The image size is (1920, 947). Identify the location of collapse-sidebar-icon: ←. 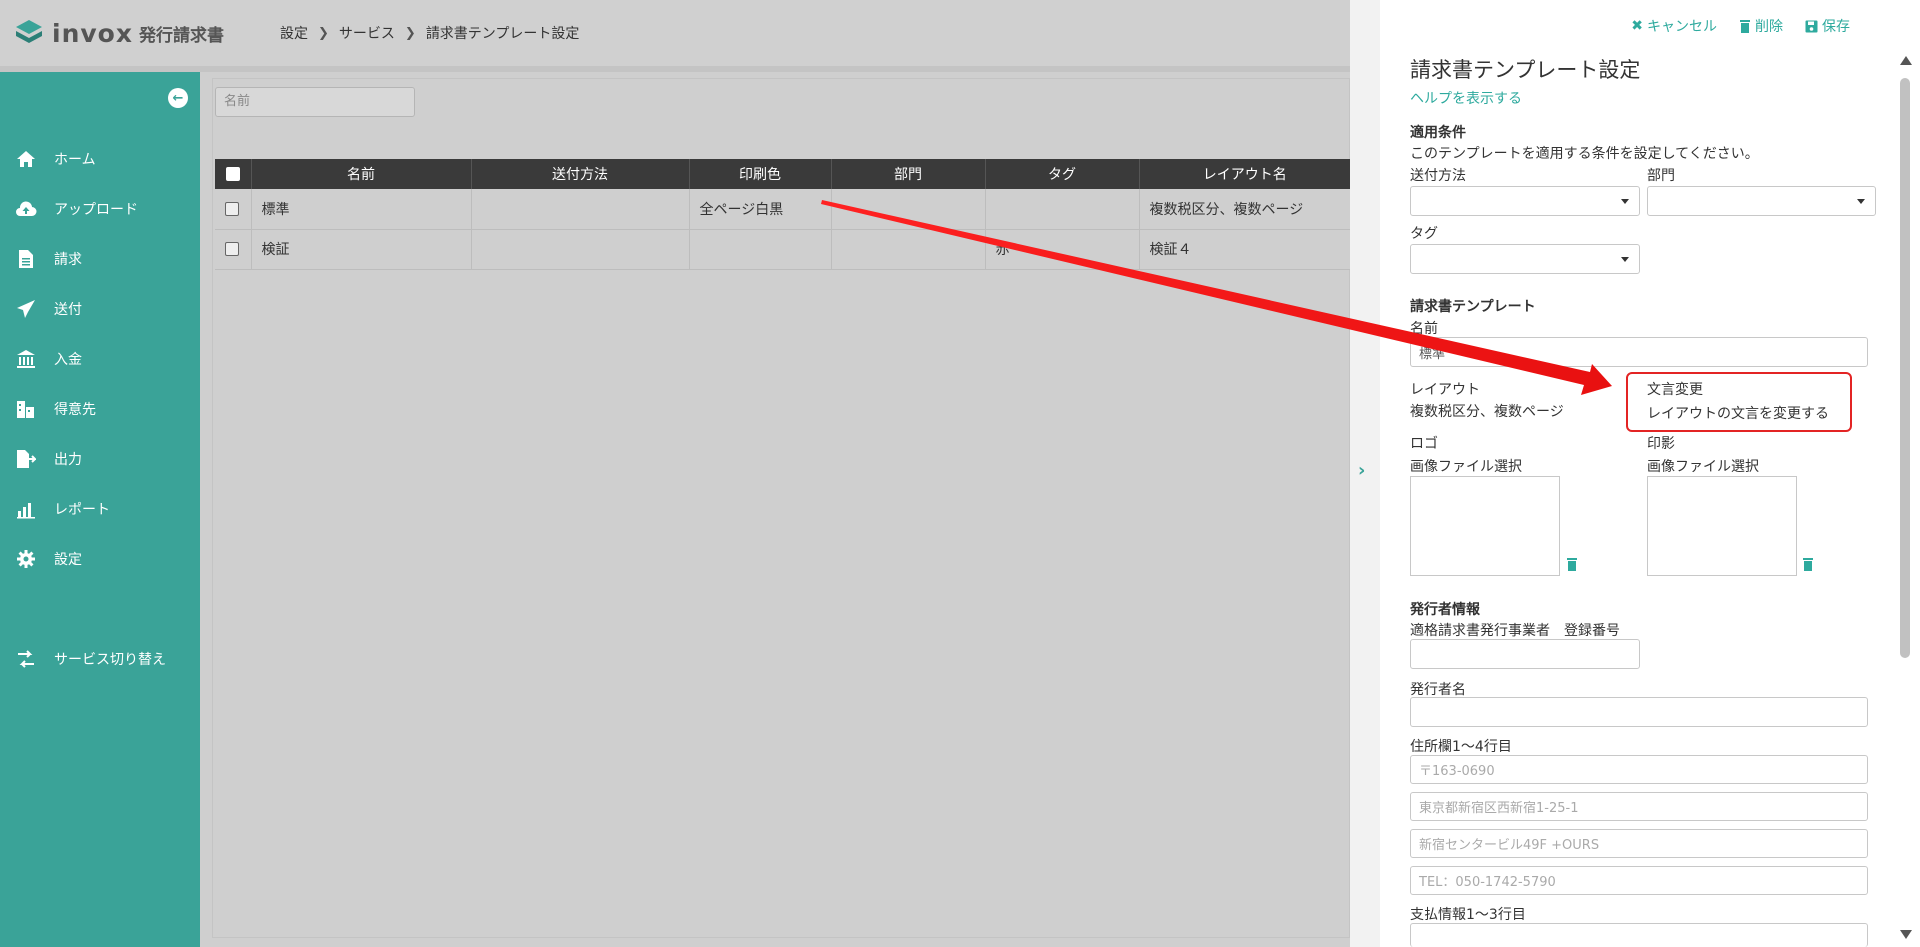
(178, 98).